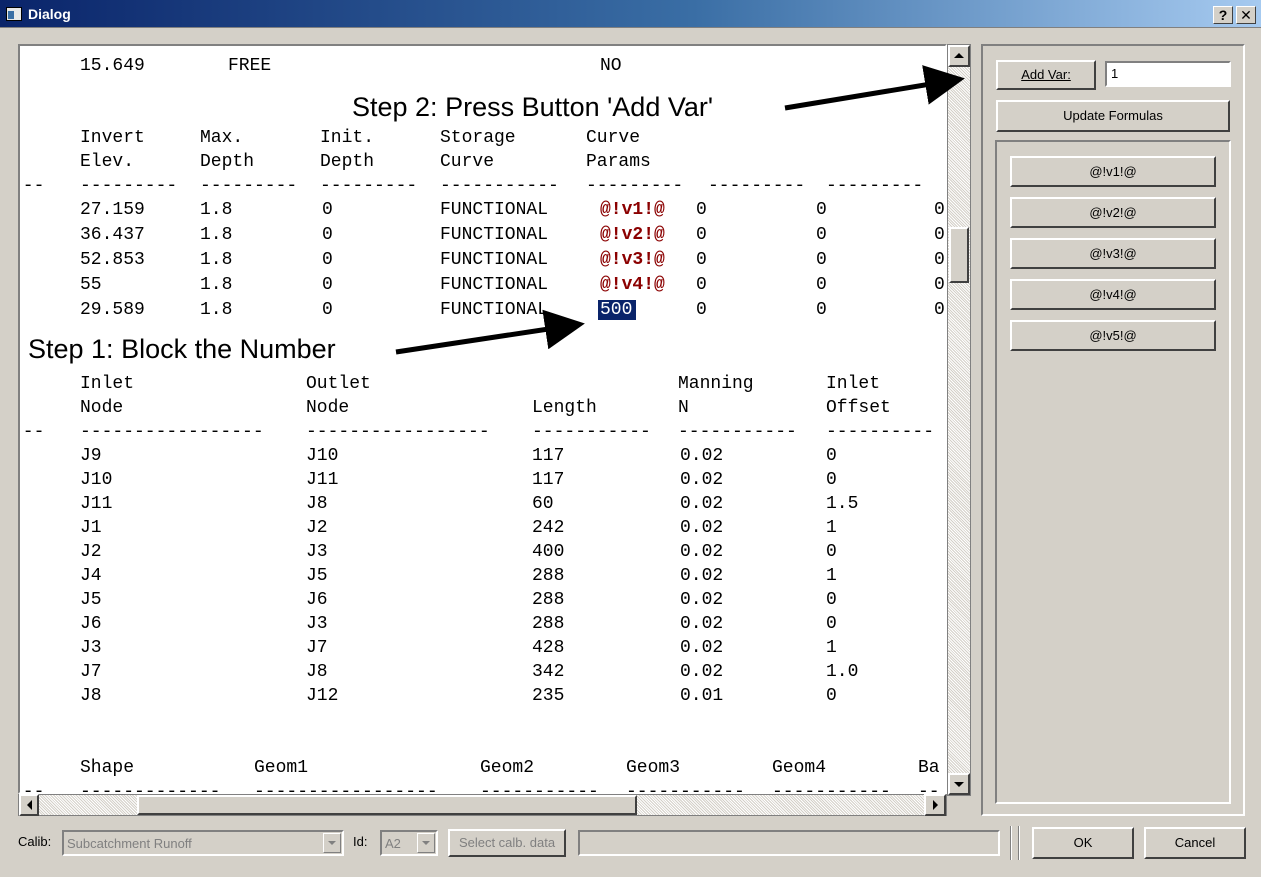  Describe the element at coordinates (14, 14) in the screenshot. I see `window-icon` at that location.